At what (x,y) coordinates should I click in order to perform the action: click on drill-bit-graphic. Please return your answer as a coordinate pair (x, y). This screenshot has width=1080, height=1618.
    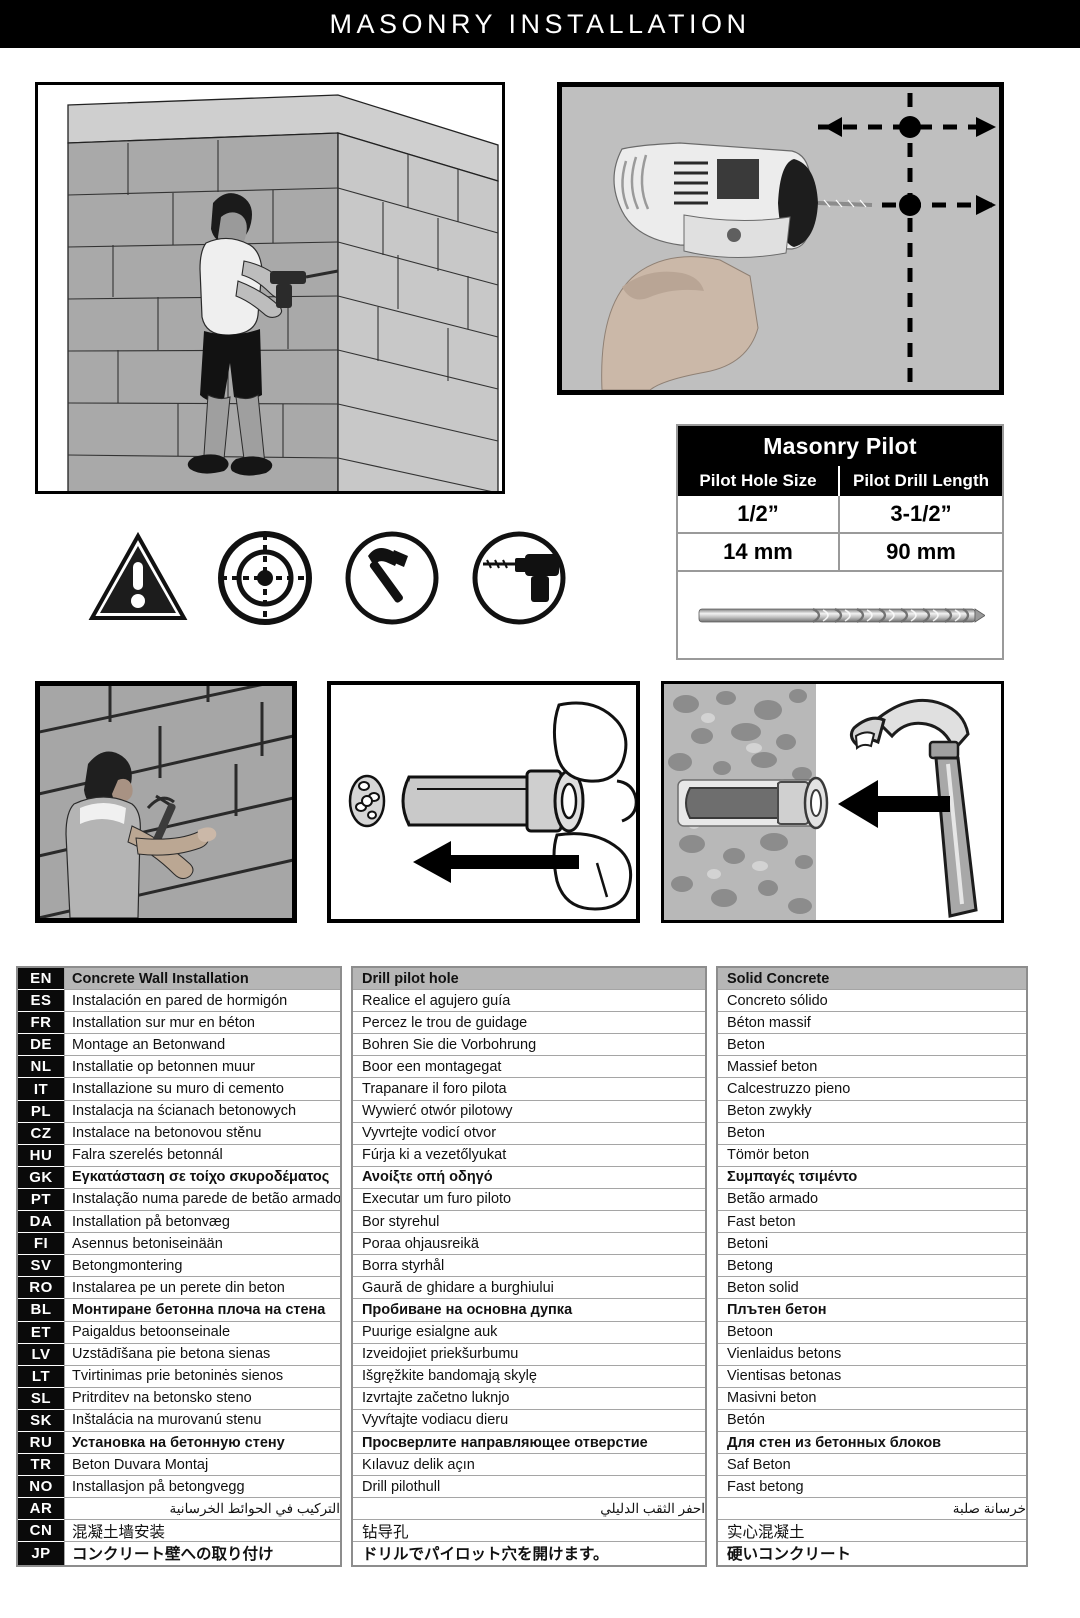
    Looking at the image, I should click on (841, 615).